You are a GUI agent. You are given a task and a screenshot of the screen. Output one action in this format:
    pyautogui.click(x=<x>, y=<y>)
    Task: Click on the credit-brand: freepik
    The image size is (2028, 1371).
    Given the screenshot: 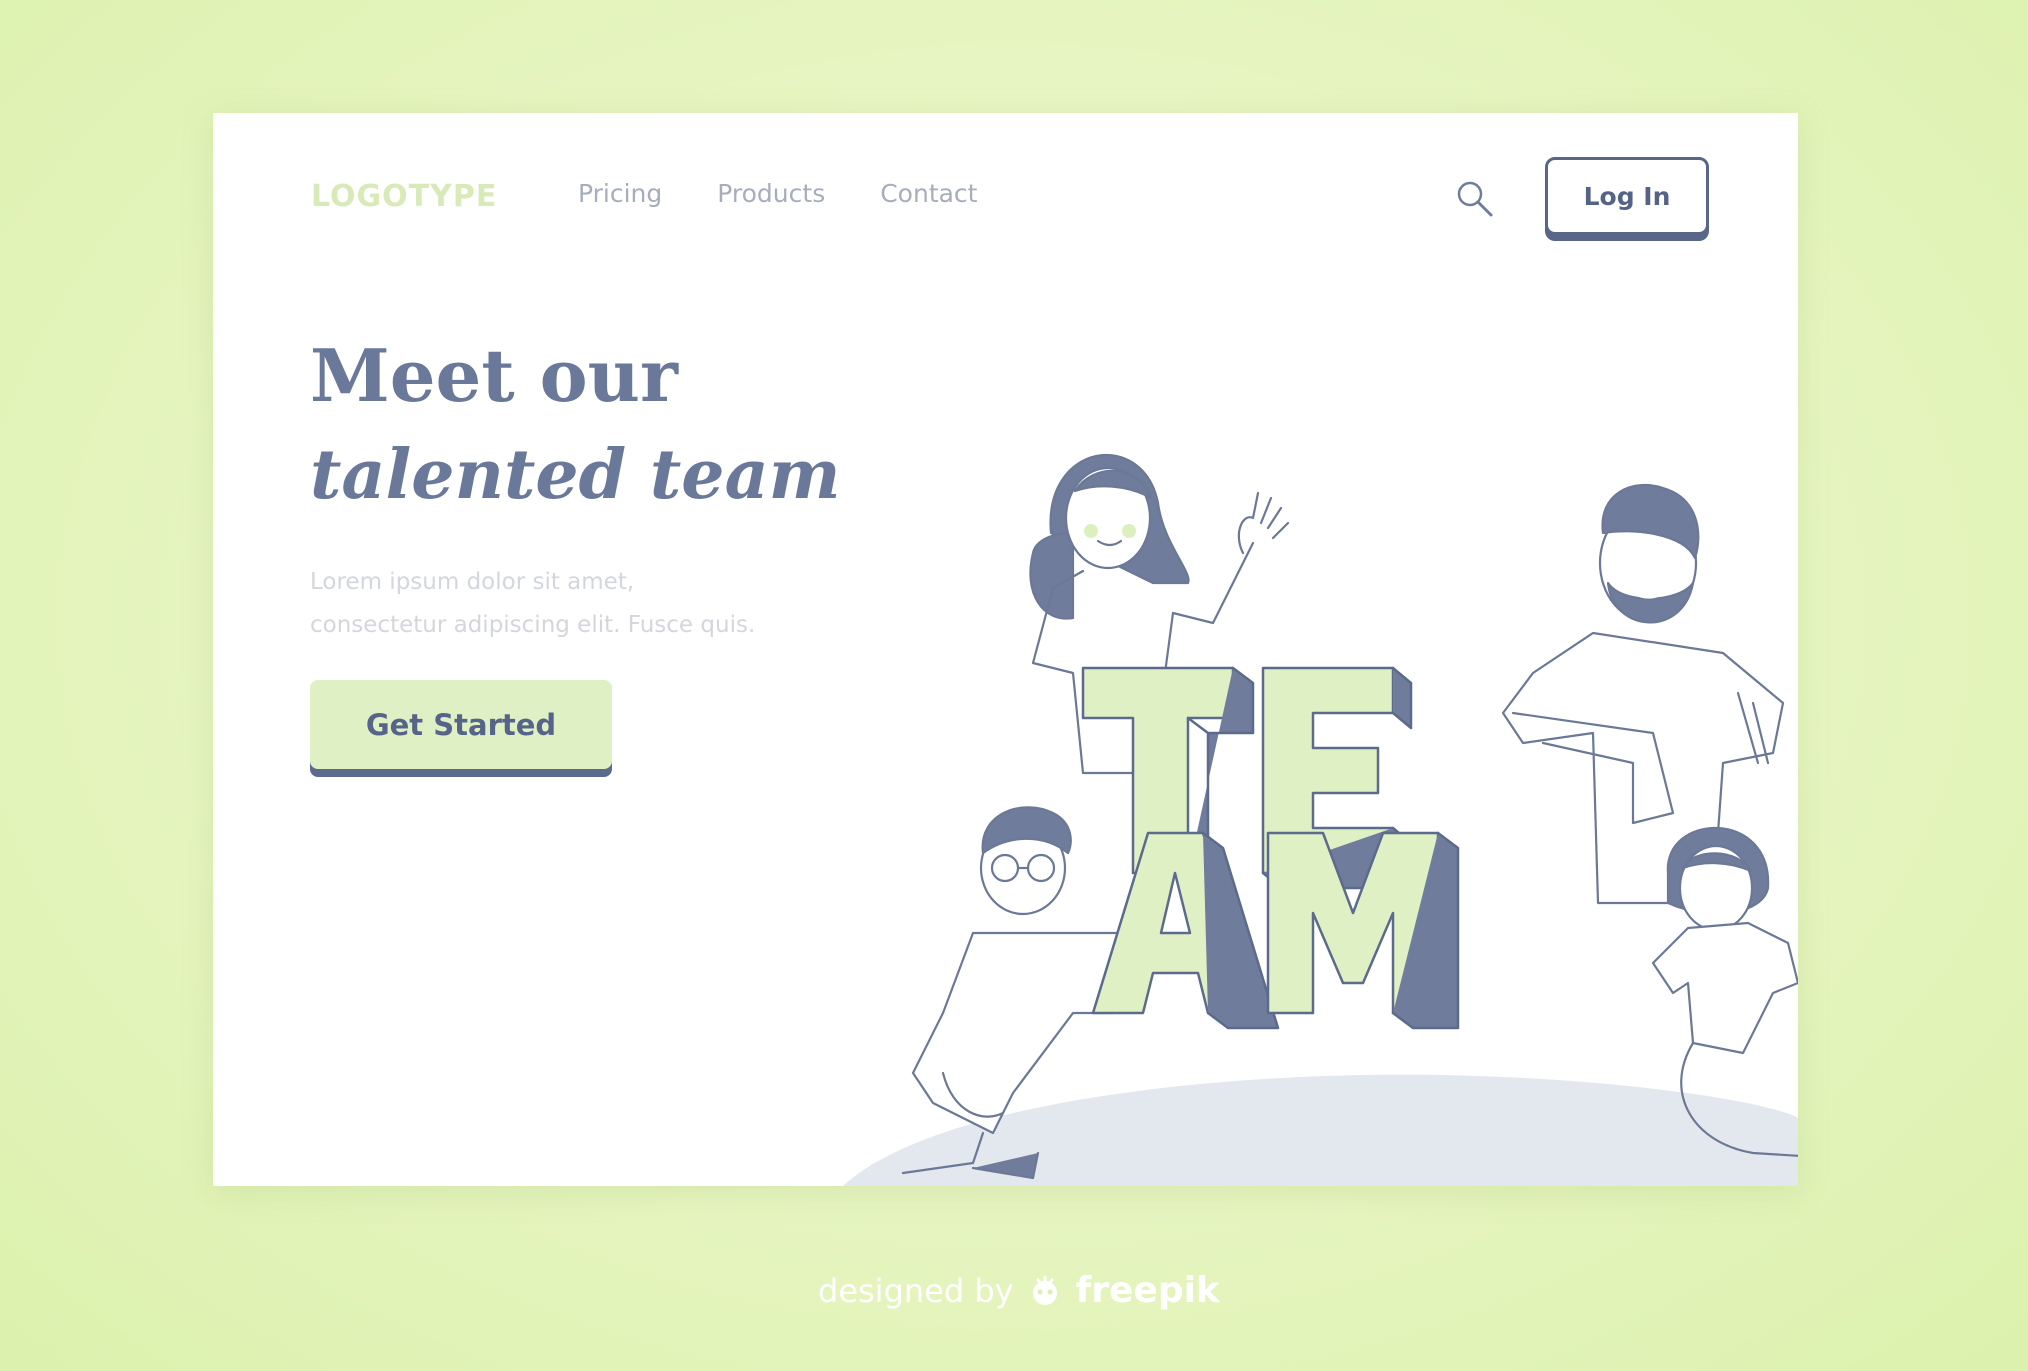 What is the action you would take?
    pyautogui.click(x=1147, y=1290)
    